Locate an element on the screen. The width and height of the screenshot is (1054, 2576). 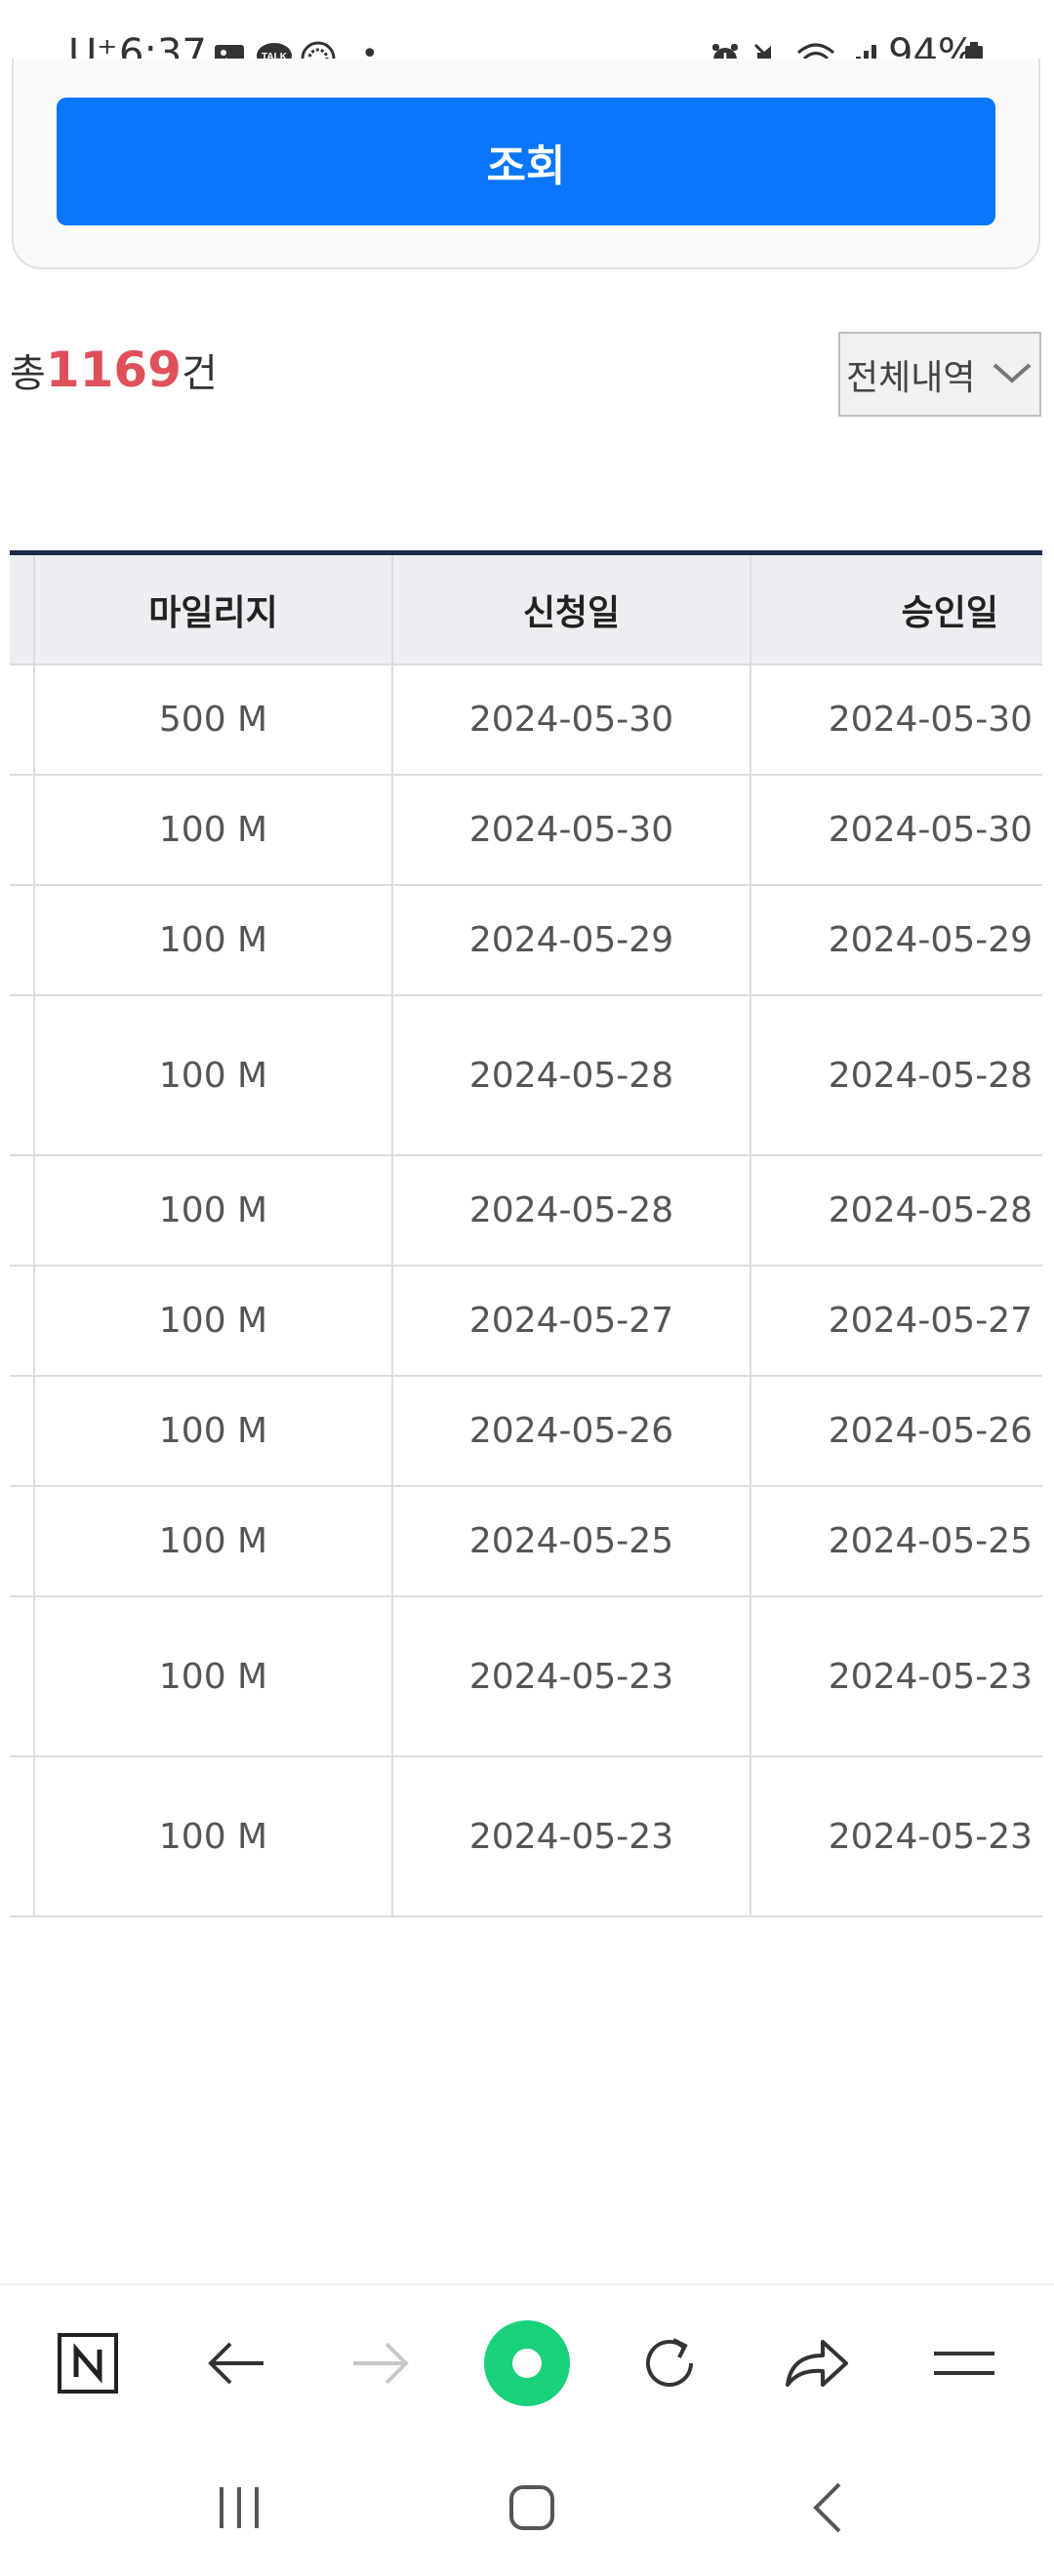
recent-apps-icon is located at coordinates (239, 2508).